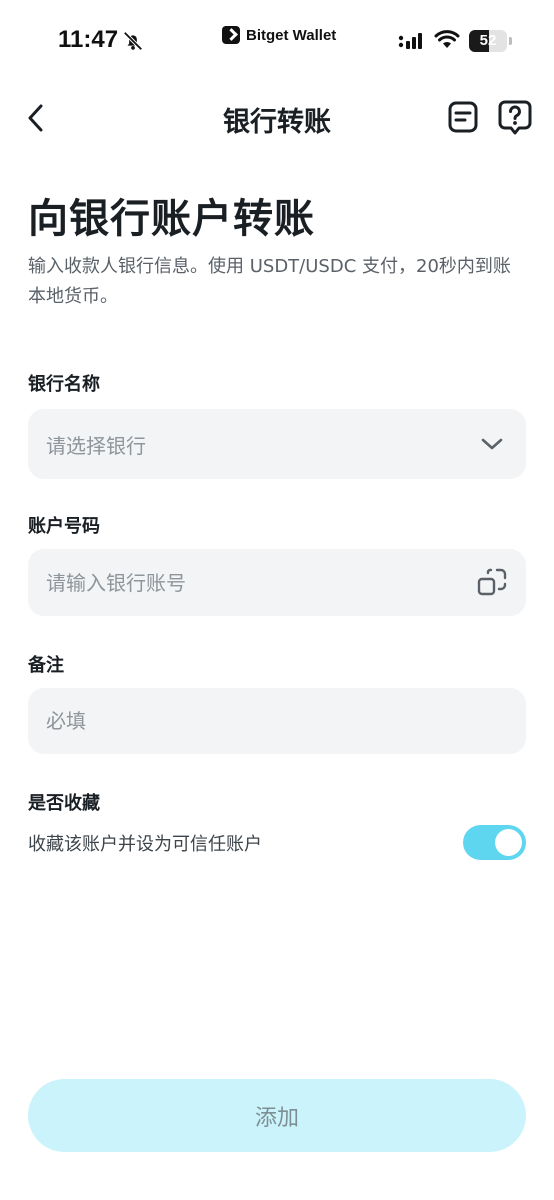 The height and width of the screenshot is (1200, 554). What do you see at coordinates (492, 444) in the screenshot?
I see `chevron-down-icon` at bounding box center [492, 444].